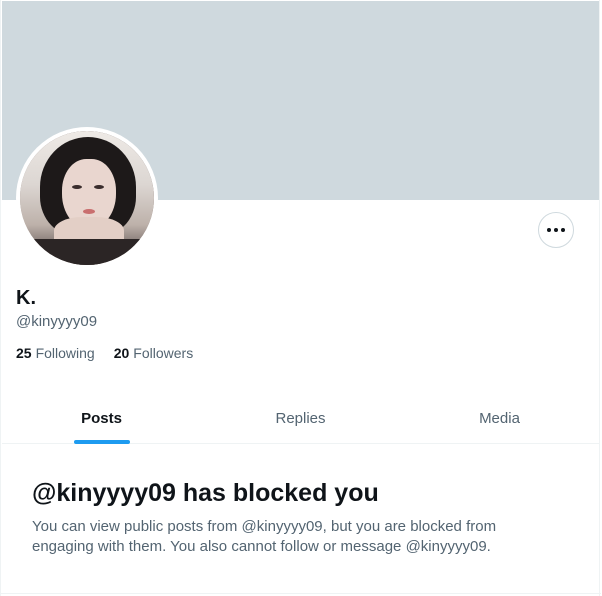 Image resolution: width=602 pixels, height=596 pixels. What do you see at coordinates (24, 353) in the screenshot?
I see `following-count: 25` at bounding box center [24, 353].